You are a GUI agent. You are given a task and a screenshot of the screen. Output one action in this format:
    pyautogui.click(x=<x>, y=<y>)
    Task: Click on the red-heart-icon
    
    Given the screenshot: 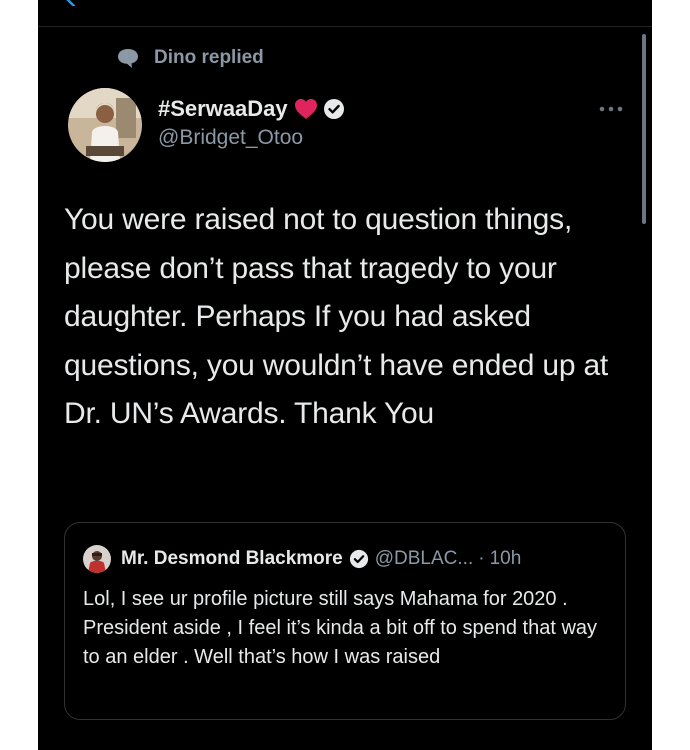 What is the action you would take?
    pyautogui.click(x=305, y=109)
    